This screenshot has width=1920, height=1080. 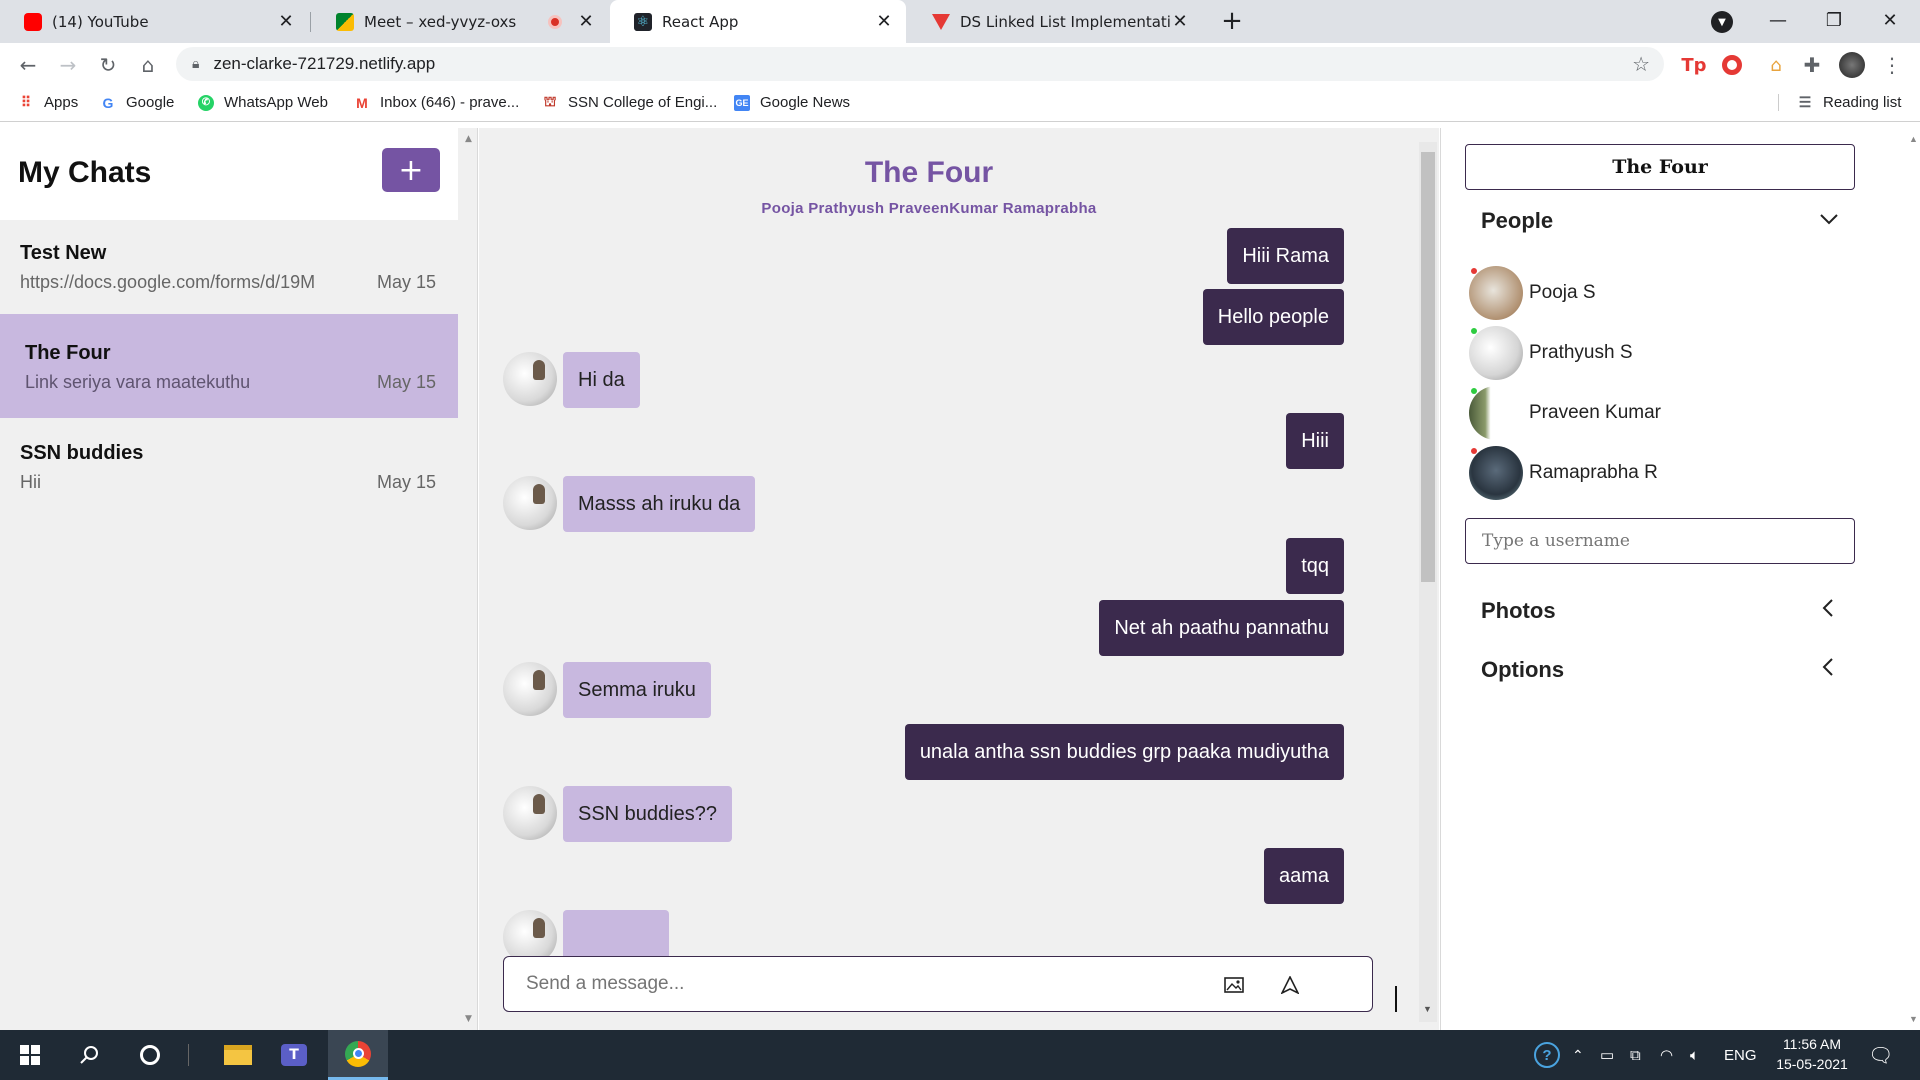 What do you see at coordinates (460, 21) in the screenshot?
I see `tab-meet: Meet – xed-yvyz-oxs ✕` at bounding box center [460, 21].